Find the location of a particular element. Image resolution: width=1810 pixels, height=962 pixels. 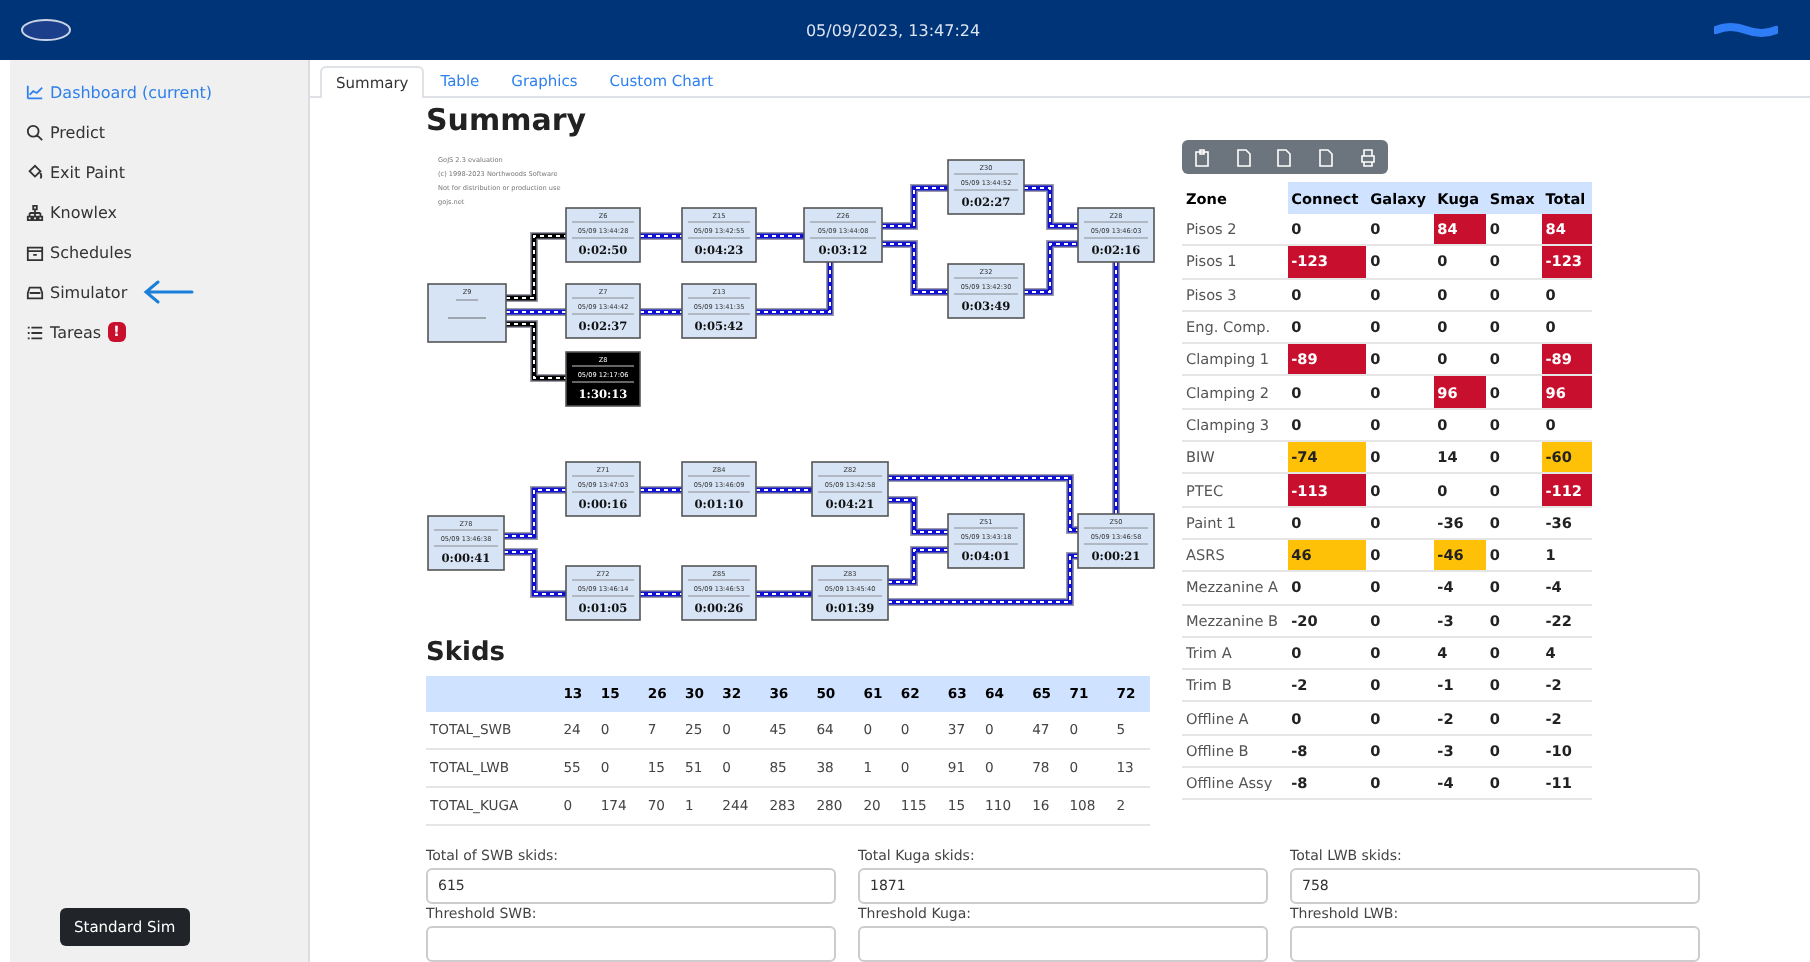

sidebar-item: Simulator is located at coordinates (77, 292).